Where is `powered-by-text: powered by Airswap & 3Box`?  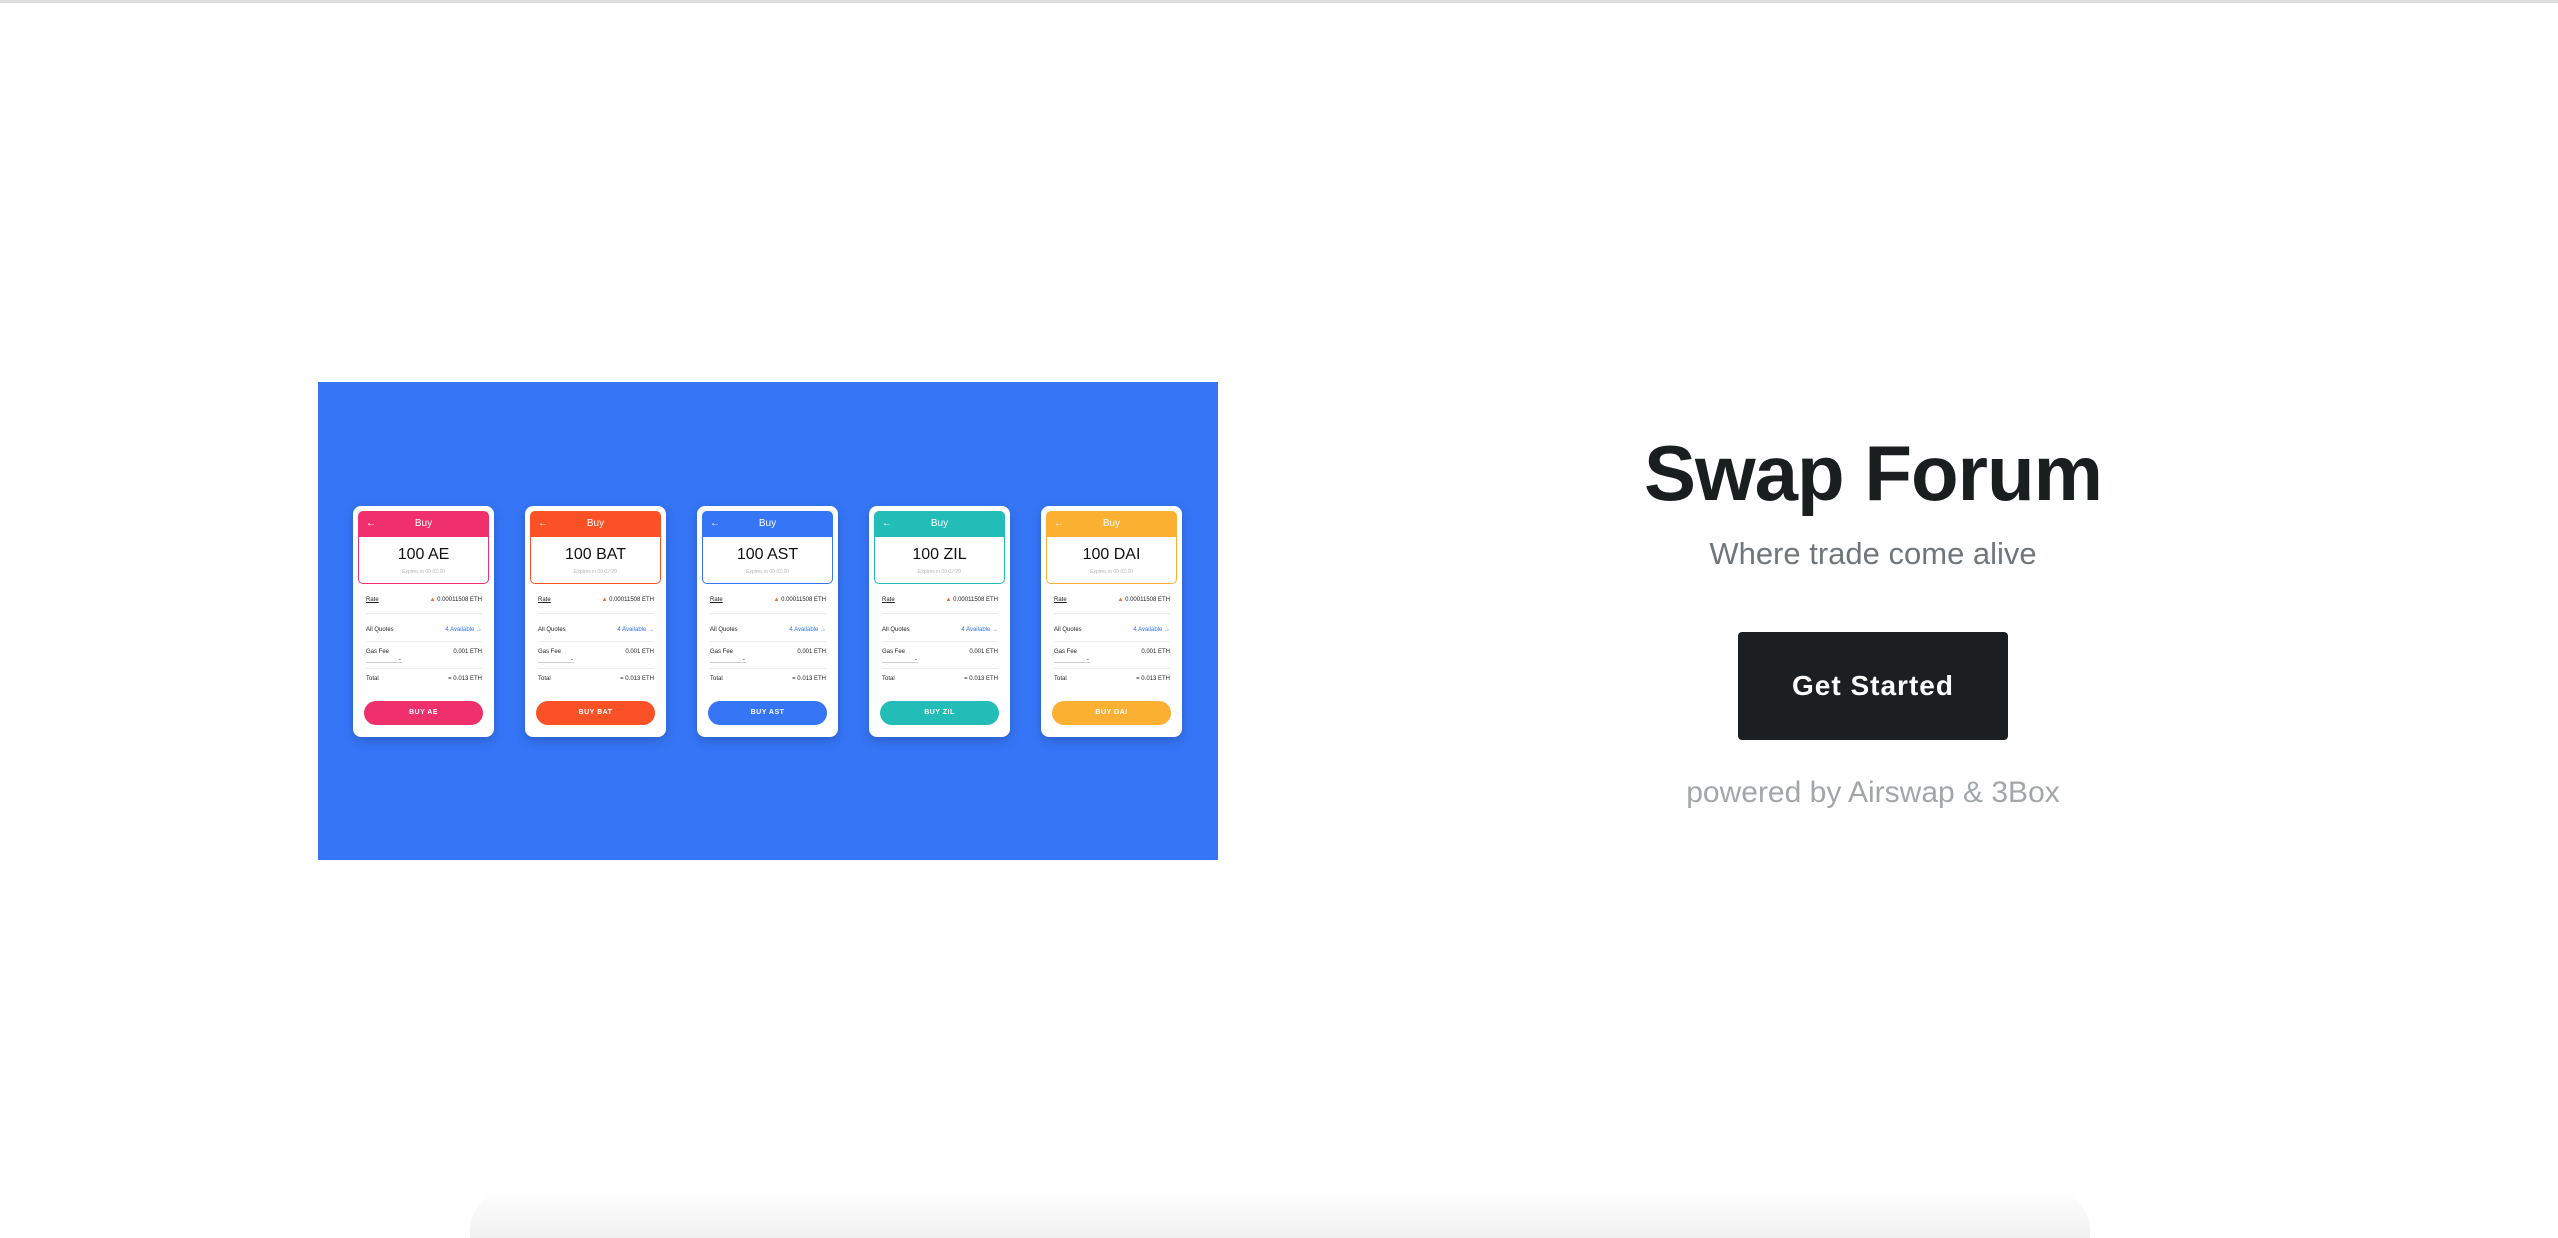 powered-by-text: powered by Airswap & 3Box is located at coordinates (1873, 792).